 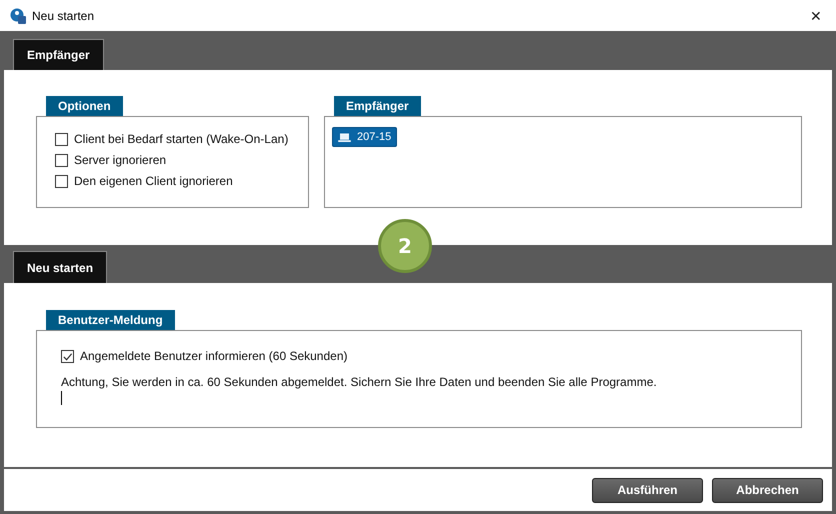 What do you see at coordinates (58, 54) in the screenshot?
I see `section-tab: Empfänger` at bounding box center [58, 54].